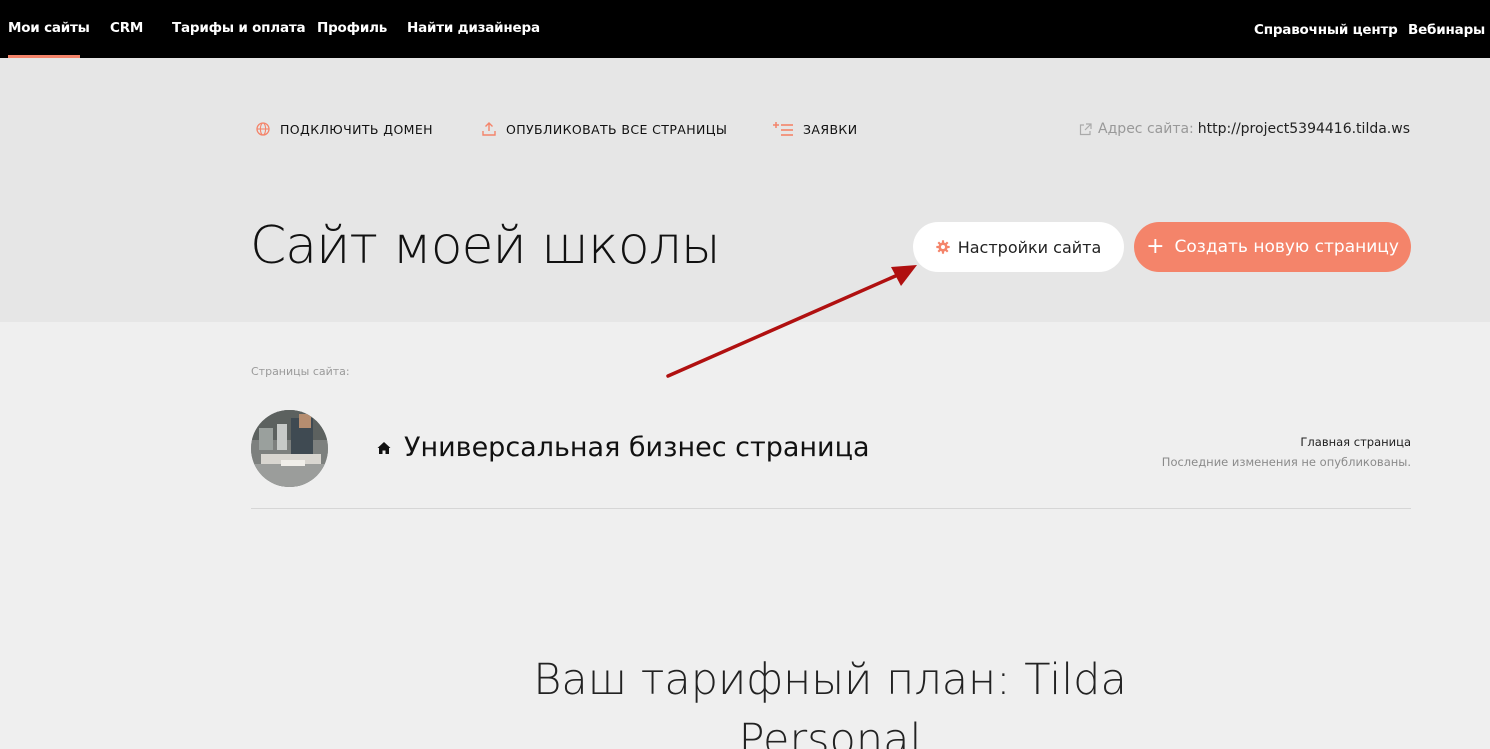 This screenshot has width=1490, height=749. I want to click on plus-icon: +, so click(1155, 246).